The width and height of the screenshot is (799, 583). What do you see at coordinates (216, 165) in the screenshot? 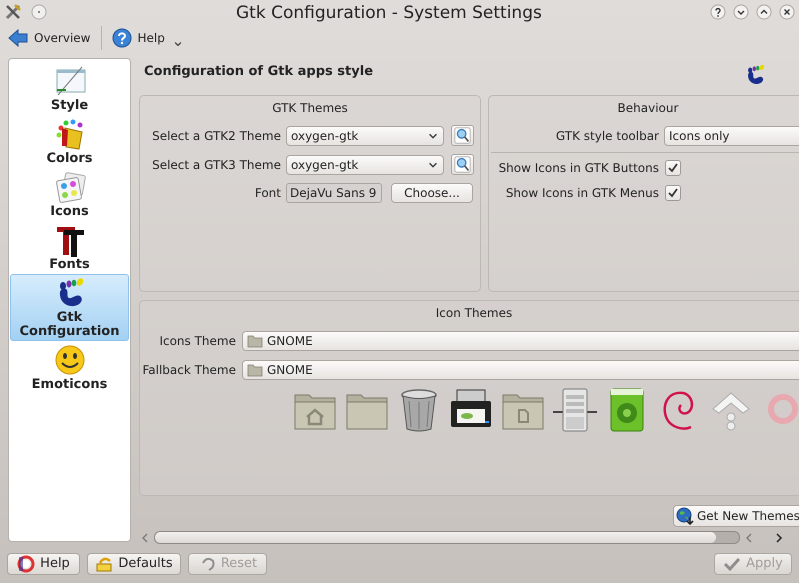
I see `field-label: Select a GTK3 Theme` at bounding box center [216, 165].